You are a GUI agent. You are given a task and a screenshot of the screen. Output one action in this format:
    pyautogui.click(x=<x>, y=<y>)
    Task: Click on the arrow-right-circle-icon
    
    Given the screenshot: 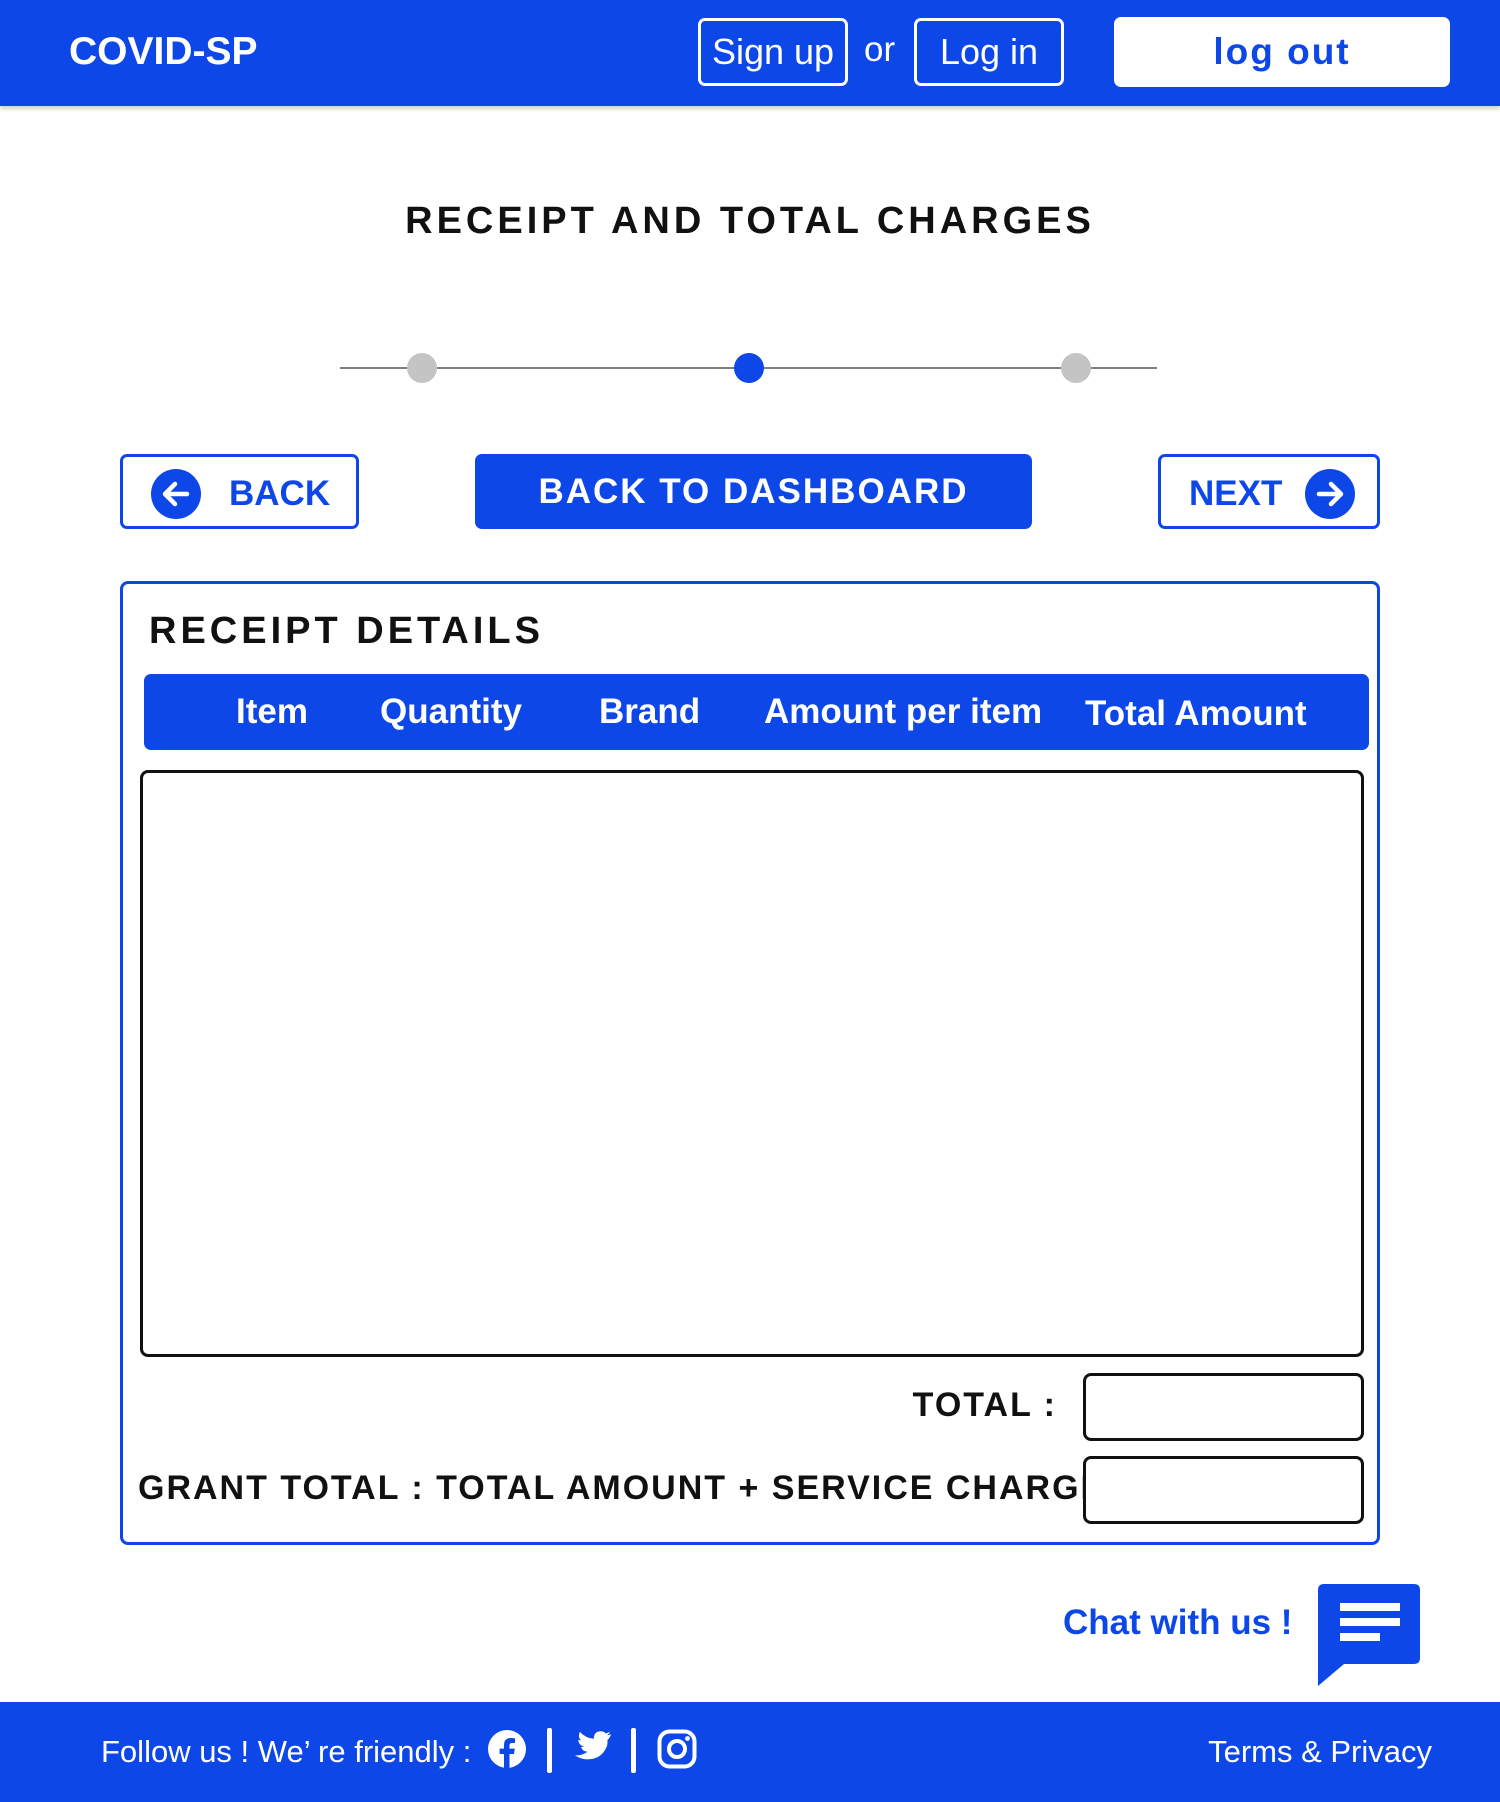 What is the action you would take?
    pyautogui.click(x=1330, y=498)
    